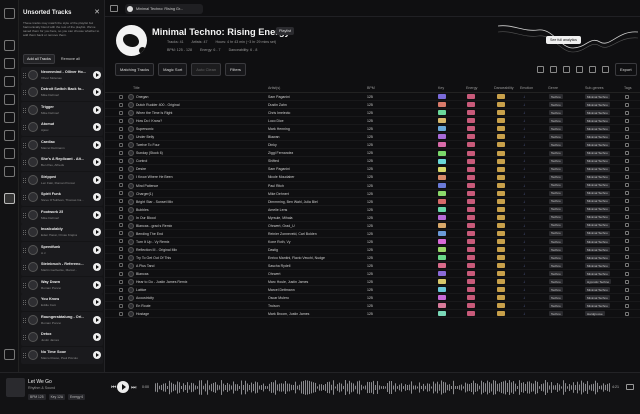 The image size is (640, 414). I want to click on stats-icon, so click(9, 135).